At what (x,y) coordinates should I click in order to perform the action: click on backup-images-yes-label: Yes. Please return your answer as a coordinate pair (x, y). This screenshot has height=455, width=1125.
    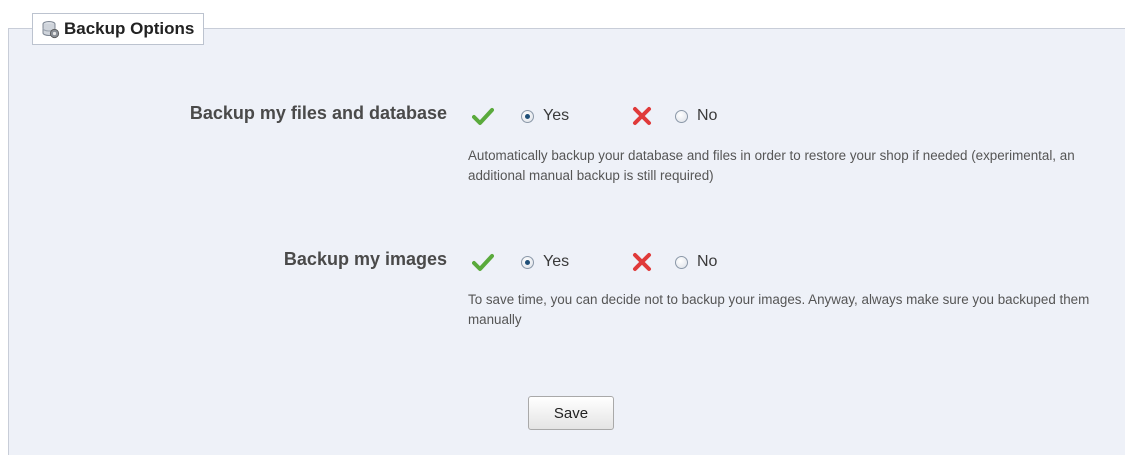
    Looking at the image, I should click on (556, 261).